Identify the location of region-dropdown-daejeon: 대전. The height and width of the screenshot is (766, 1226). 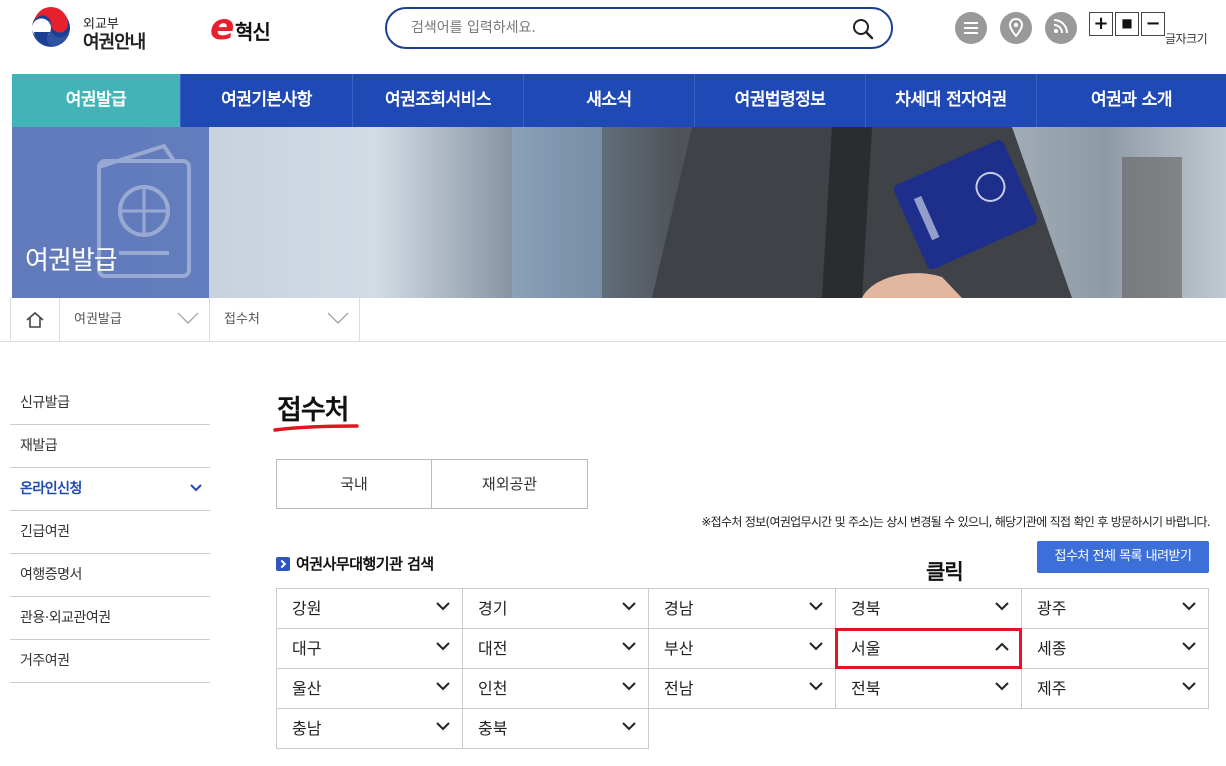
(555, 648).